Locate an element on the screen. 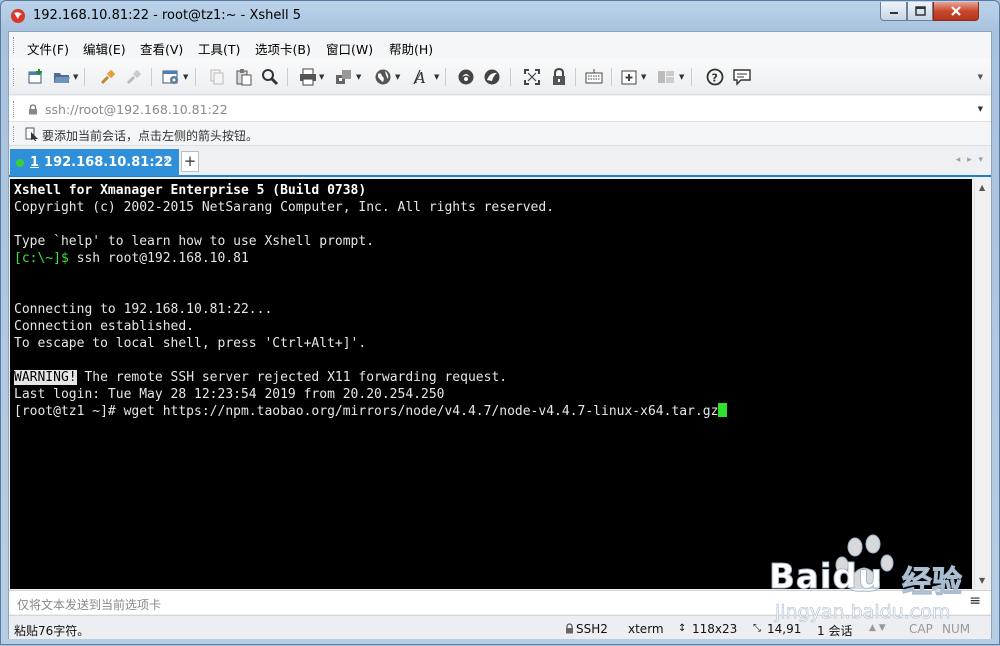 Image resolution: width=1000 pixels, height=646 pixels. find-icon is located at coordinates (270, 77).